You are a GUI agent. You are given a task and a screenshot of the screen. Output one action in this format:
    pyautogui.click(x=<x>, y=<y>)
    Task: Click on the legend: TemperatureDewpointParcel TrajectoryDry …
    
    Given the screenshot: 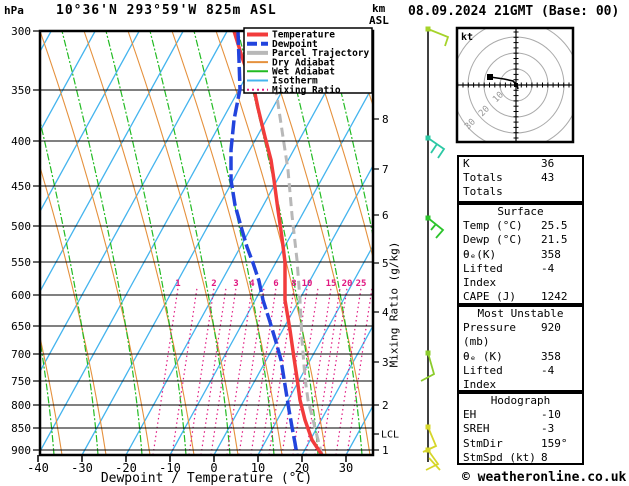 What is the action you would take?
    pyautogui.click(x=308, y=61)
    